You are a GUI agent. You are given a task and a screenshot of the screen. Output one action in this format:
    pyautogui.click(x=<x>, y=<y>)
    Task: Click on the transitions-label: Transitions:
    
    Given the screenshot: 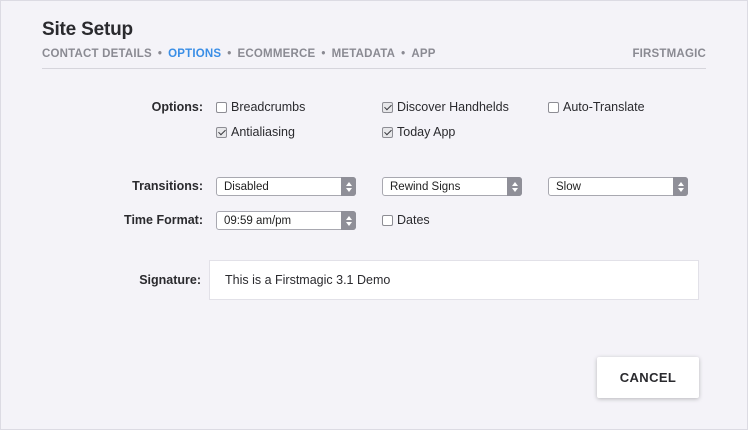 What is the action you would take?
    pyautogui.click(x=167, y=186)
    